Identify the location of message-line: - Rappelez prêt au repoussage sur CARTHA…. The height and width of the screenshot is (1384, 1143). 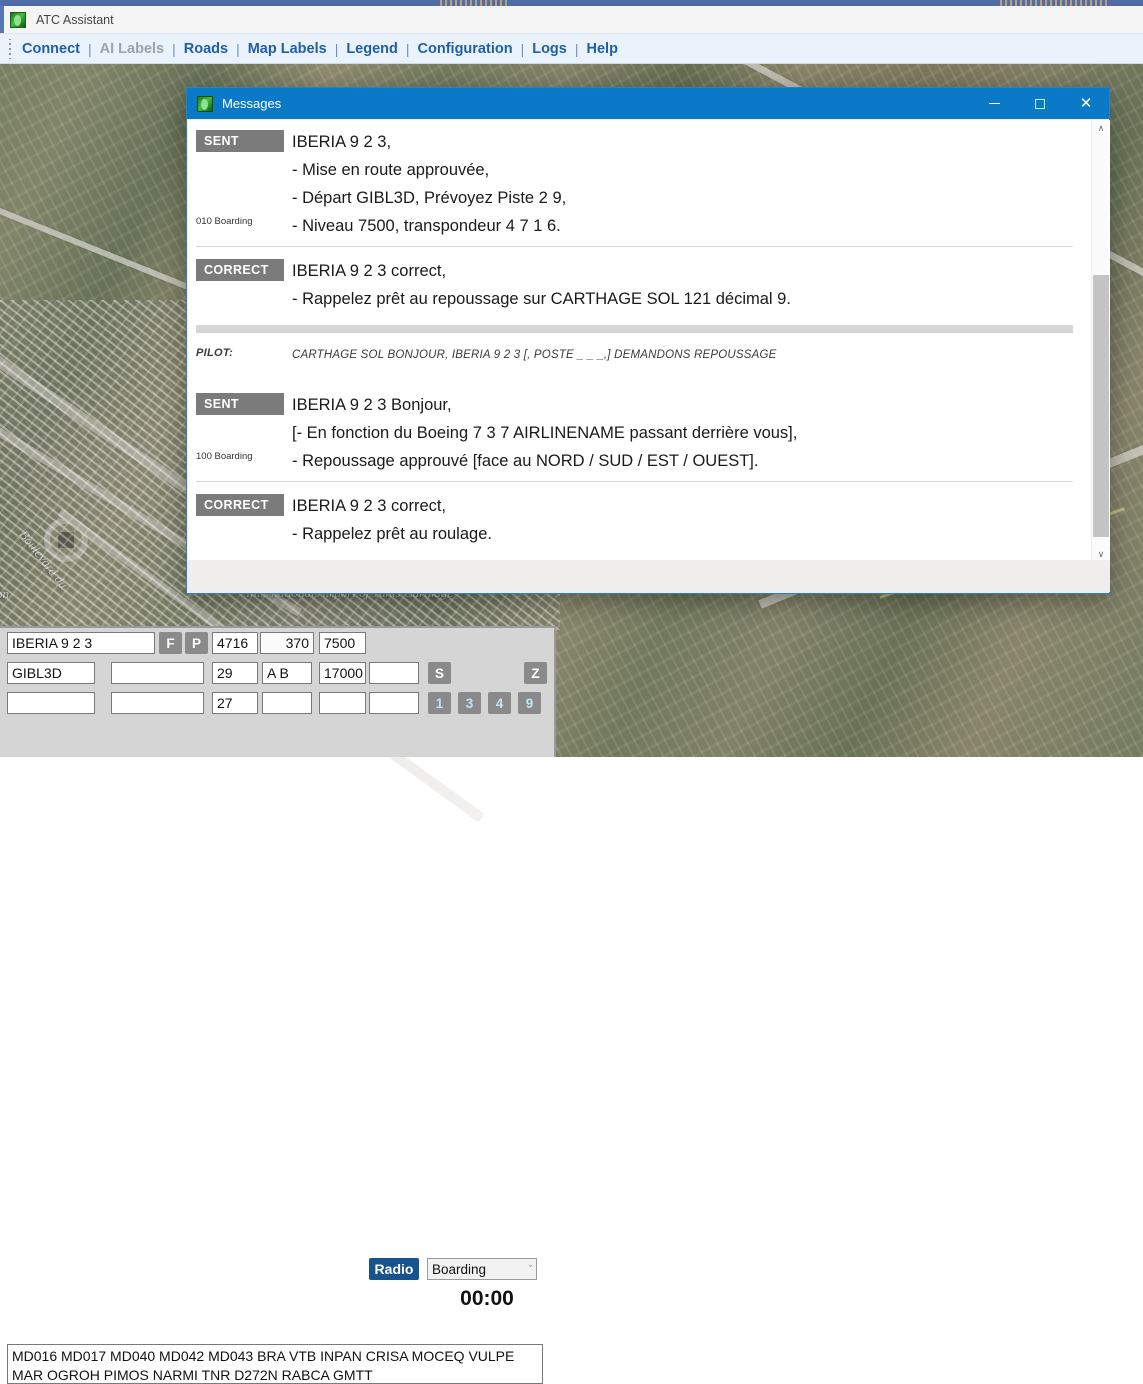
(541, 299).